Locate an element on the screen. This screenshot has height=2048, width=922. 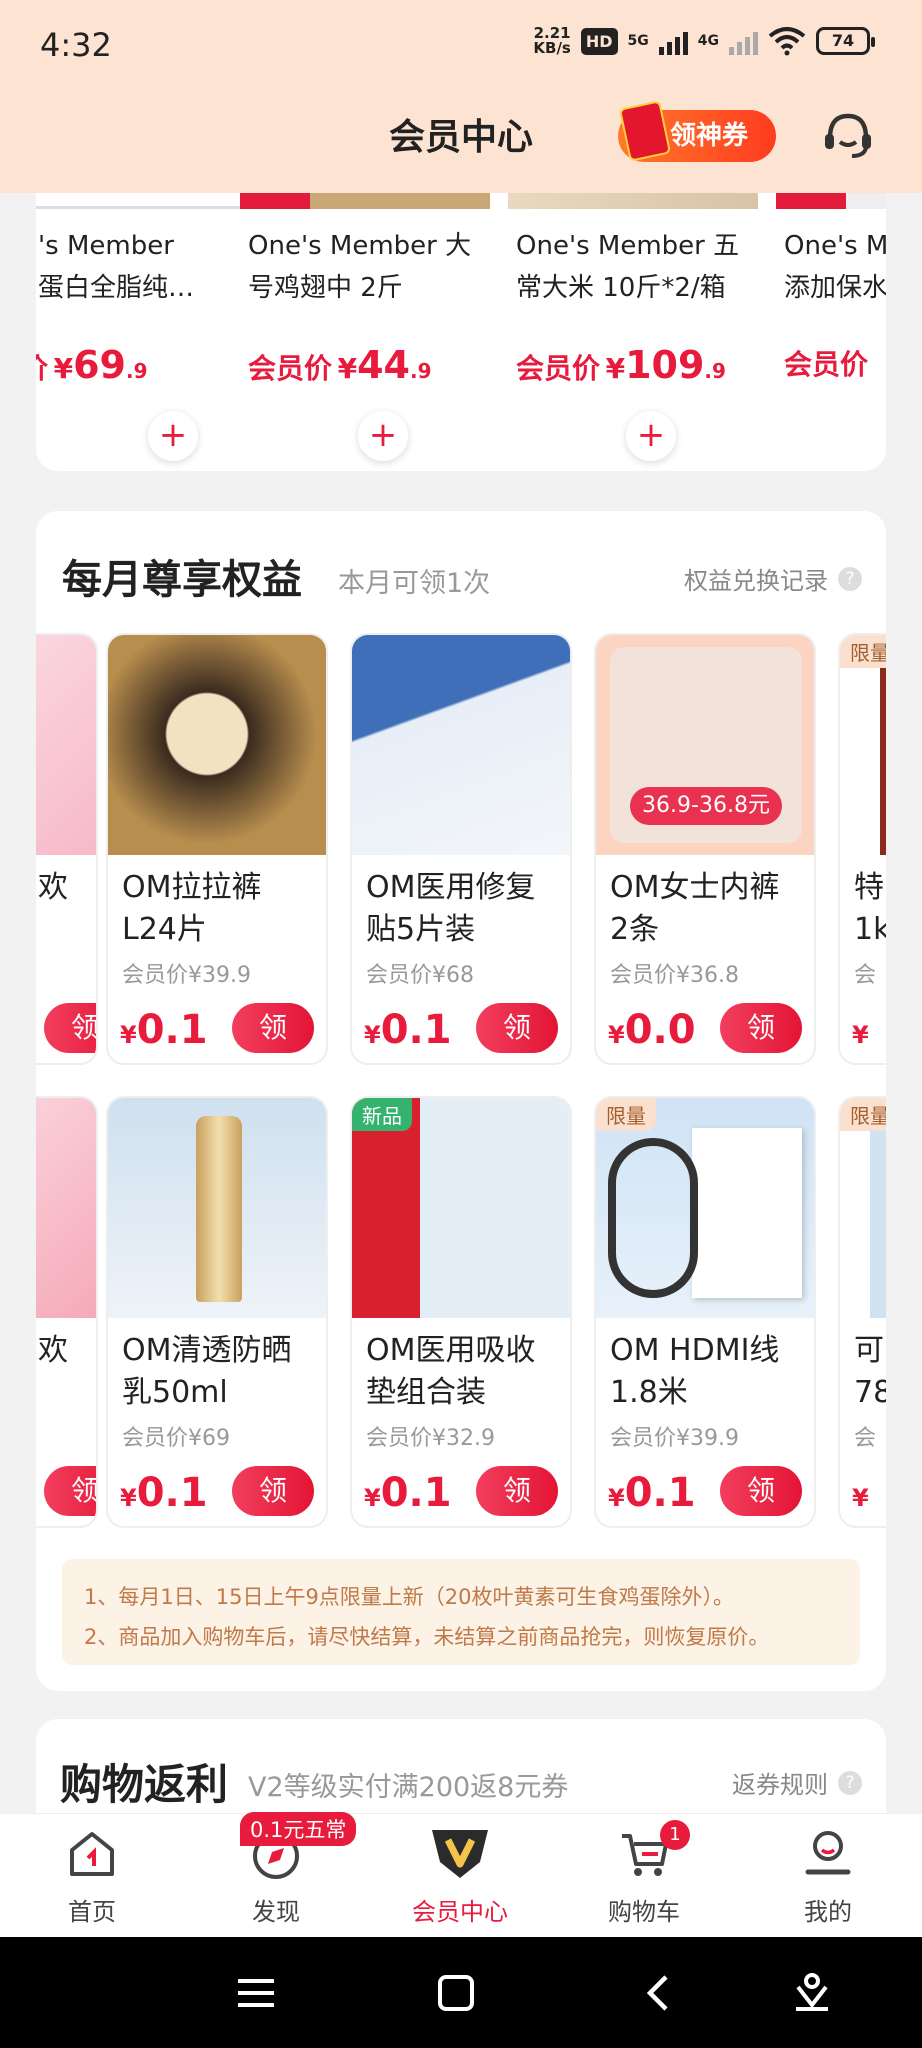
rebate-rules-link: 返券规则? is located at coordinates (797, 1782).